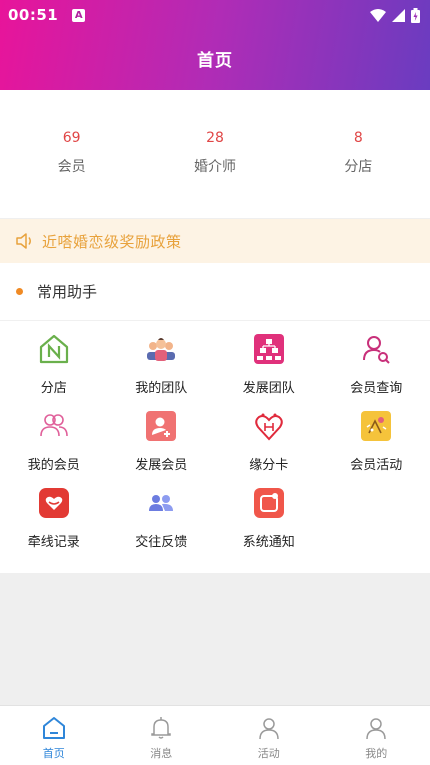  What do you see at coordinates (376, 753) in the screenshot?
I see `tab-label: 我的` at bounding box center [376, 753].